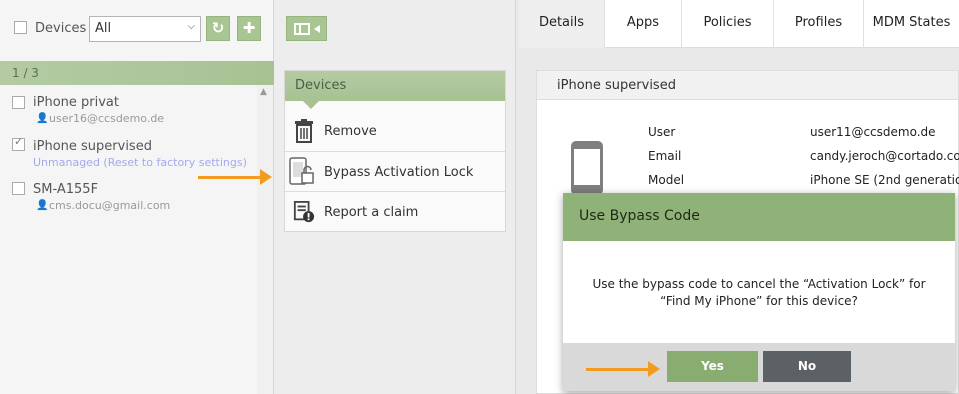  What do you see at coordinates (371, 212) in the screenshot?
I see `report-claim-label: Report a claim` at bounding box center [371, 212].